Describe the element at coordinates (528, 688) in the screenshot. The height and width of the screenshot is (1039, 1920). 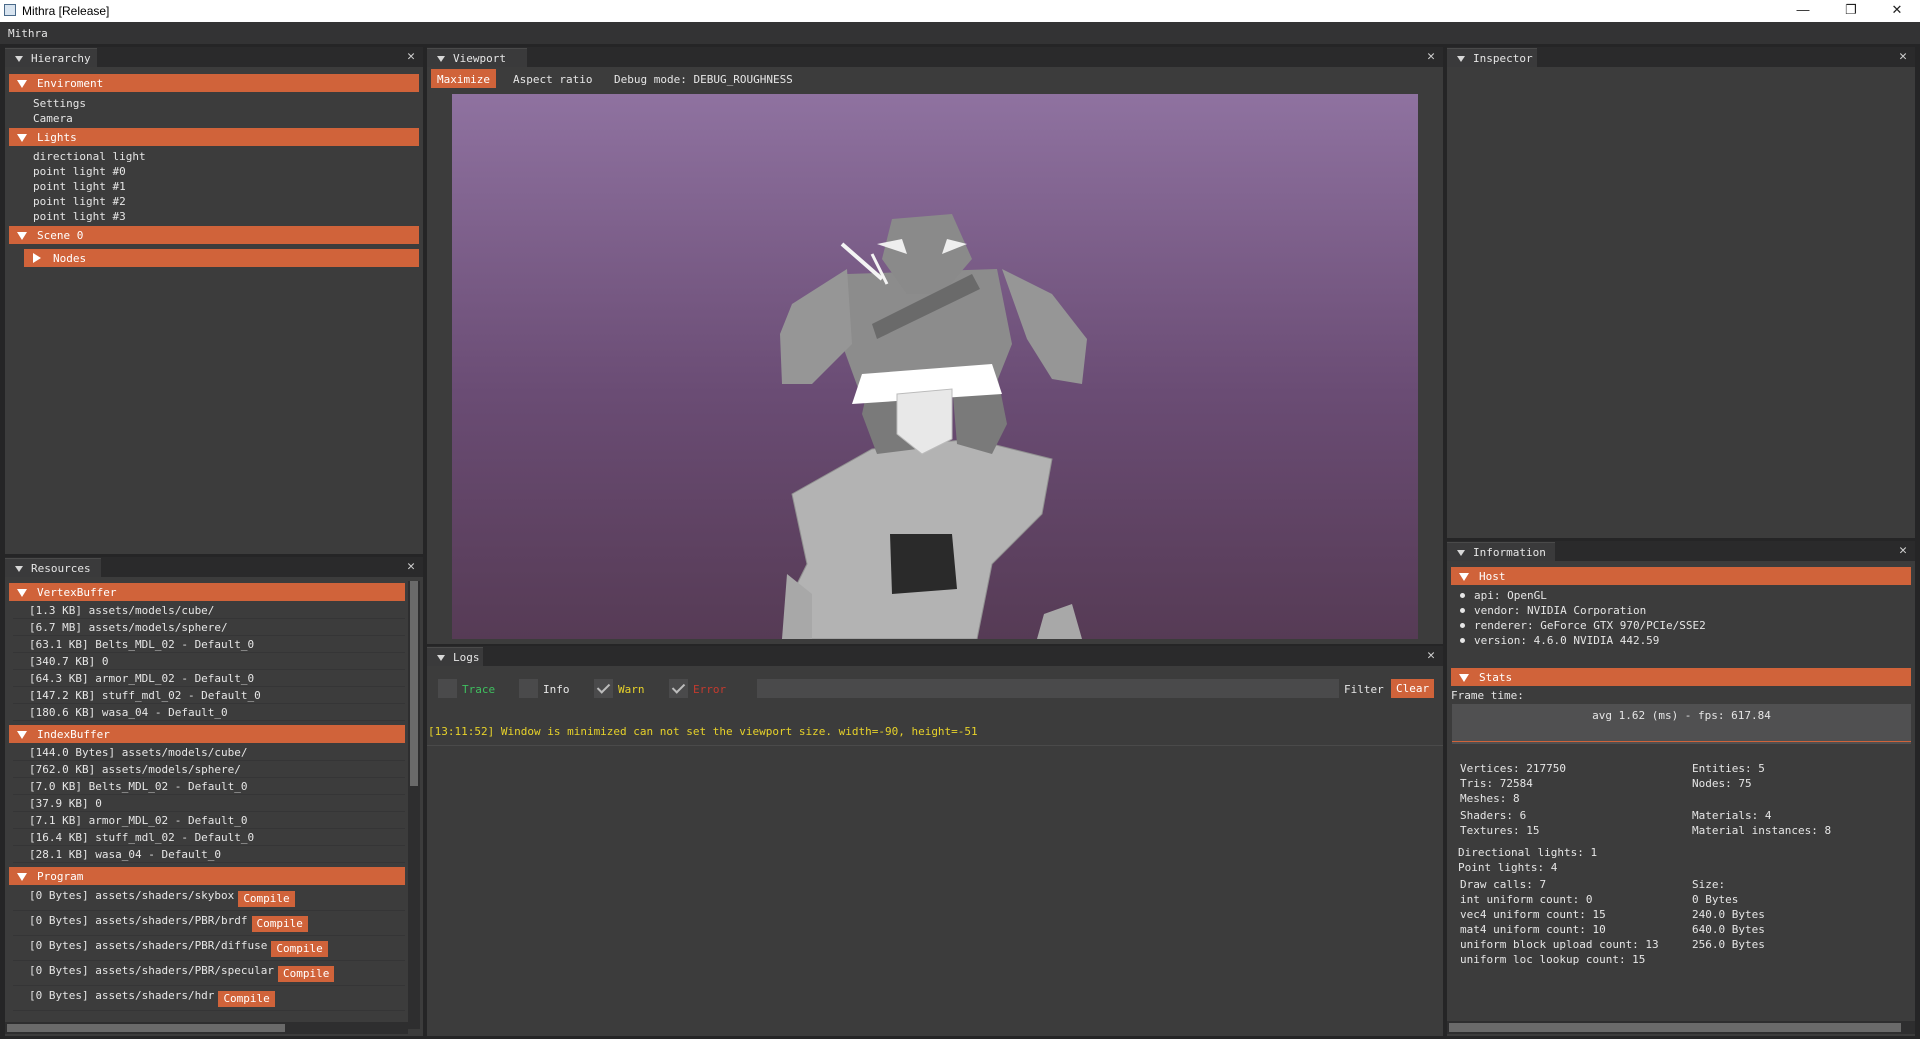
I see `info-checkbox` at that location.